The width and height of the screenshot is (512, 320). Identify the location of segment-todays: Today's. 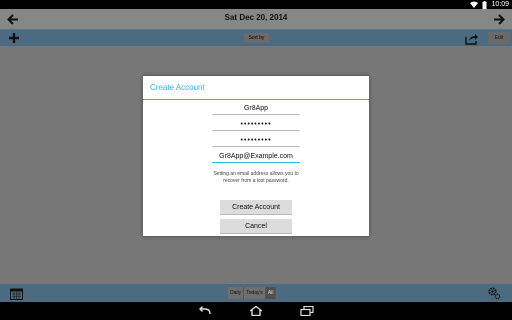
(255, 293).